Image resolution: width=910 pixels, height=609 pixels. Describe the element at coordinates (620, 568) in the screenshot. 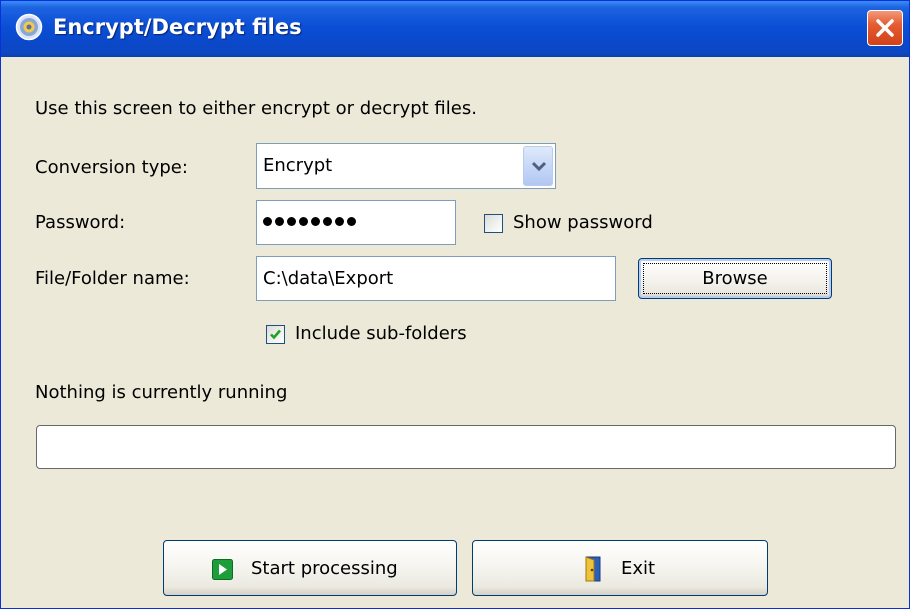

I see `exit-button: Exit` at that location.